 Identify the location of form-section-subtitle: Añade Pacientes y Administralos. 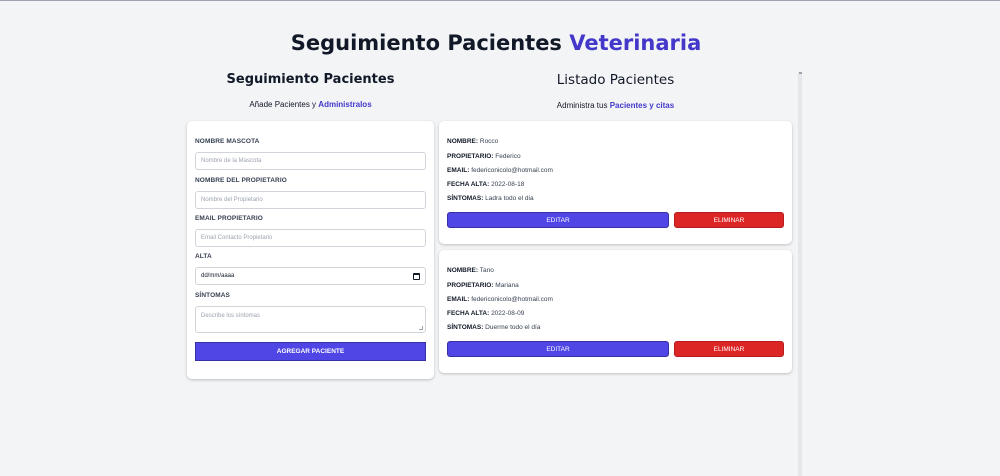
(310, 104).